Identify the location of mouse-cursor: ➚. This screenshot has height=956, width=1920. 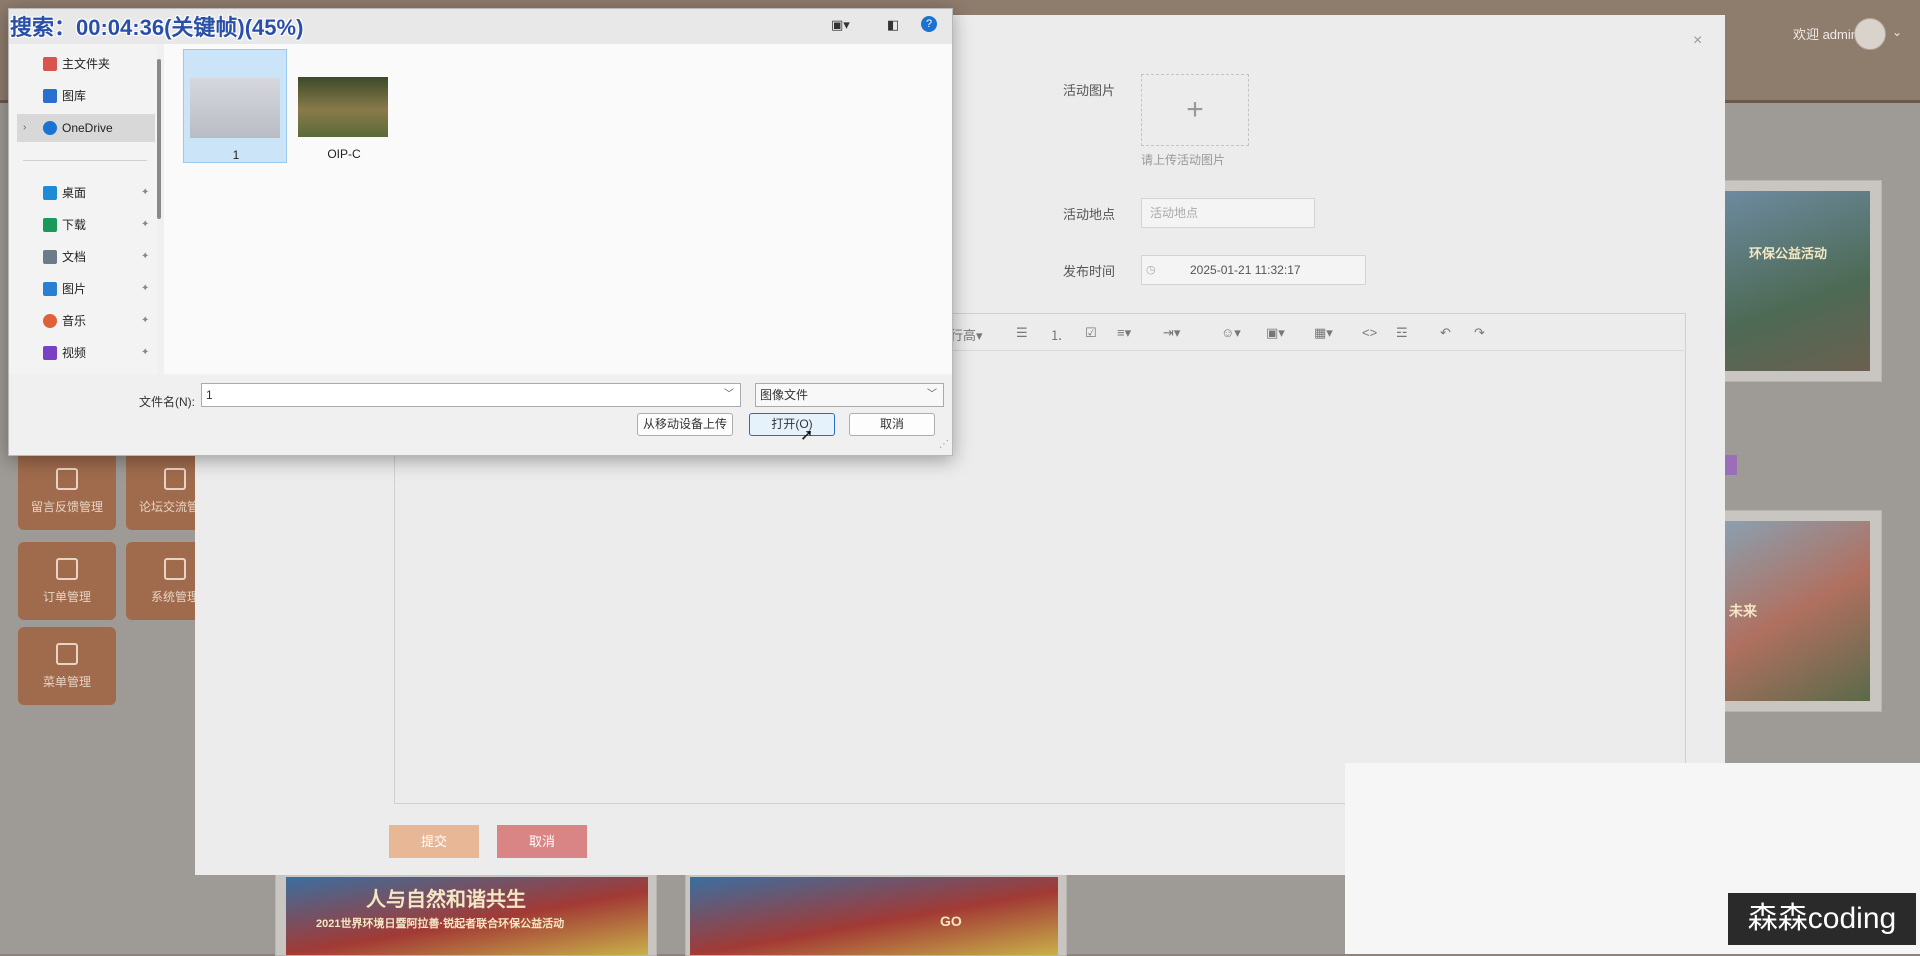
(807, 435).